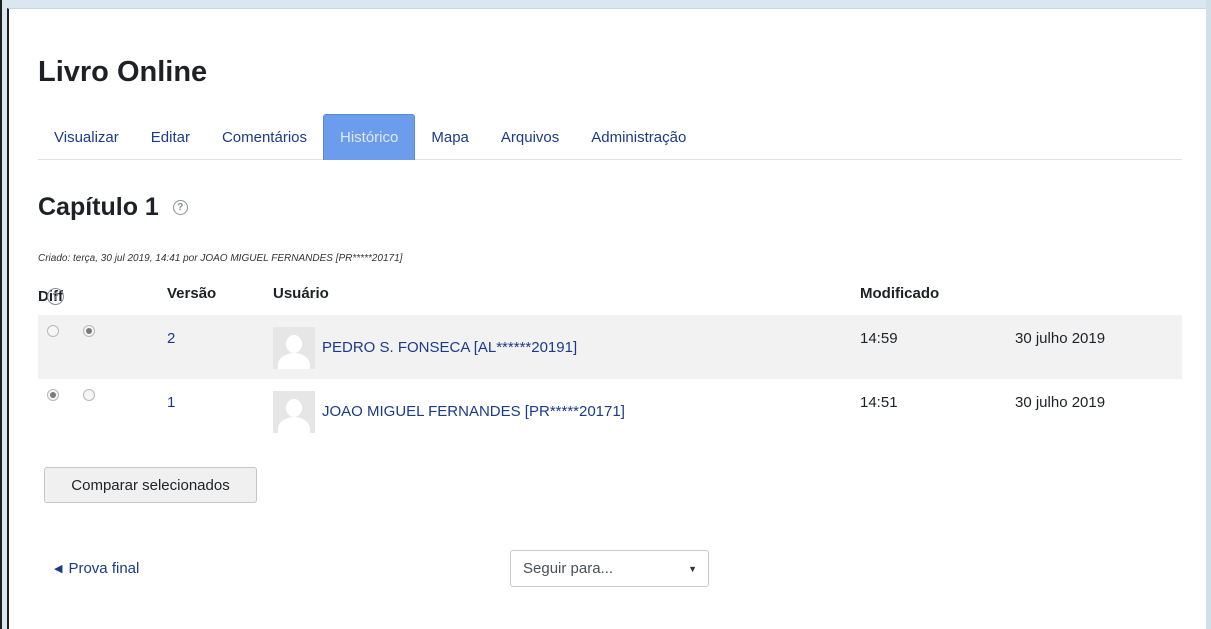 Image resolution: width=1211 pixels, height=629 pixels. I want to click on diff-help-icon: ?, so click(55, 296).